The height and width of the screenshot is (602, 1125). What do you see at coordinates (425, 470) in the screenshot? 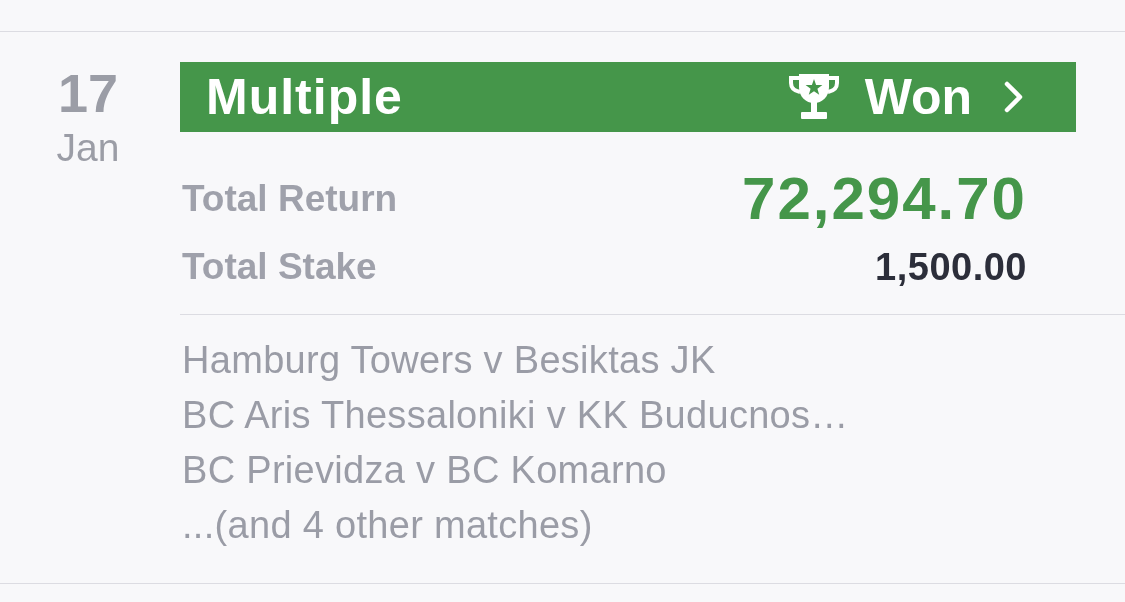
I see `match-line: BC Prievidza v BC Komarno` at bounding box center [425, 470].